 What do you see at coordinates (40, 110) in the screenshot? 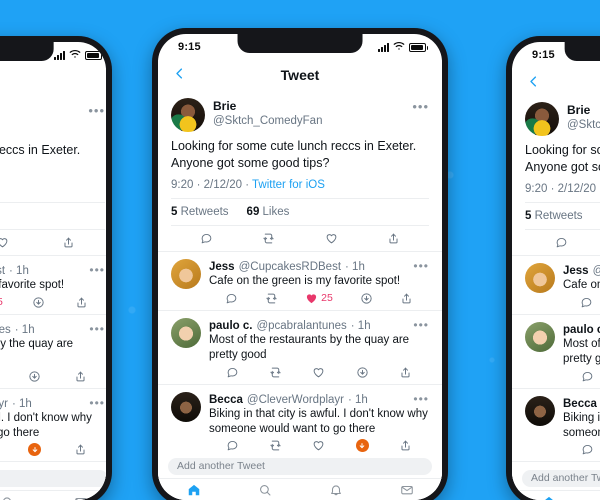
I see `tweet-author-name: Brie` at bounding box center [40, 110].